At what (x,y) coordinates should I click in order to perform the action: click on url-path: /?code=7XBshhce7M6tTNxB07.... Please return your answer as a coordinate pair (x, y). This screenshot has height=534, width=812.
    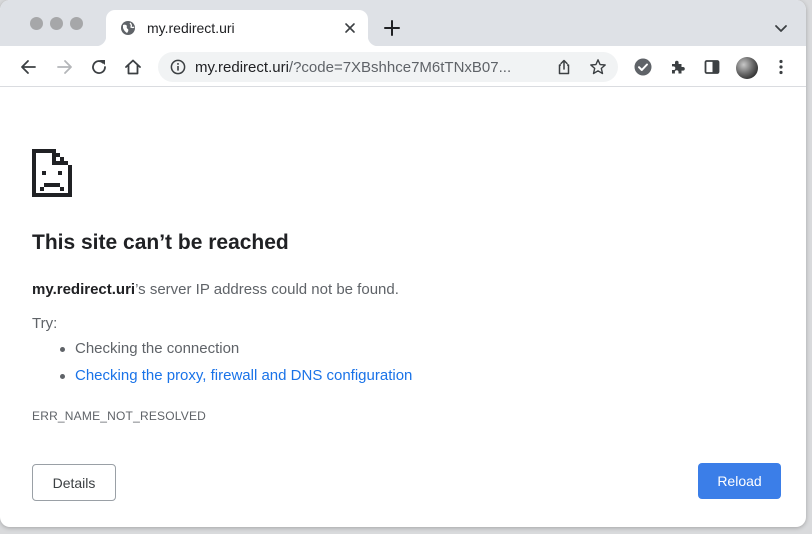
    Looking at the image, I should click on (400, 67).